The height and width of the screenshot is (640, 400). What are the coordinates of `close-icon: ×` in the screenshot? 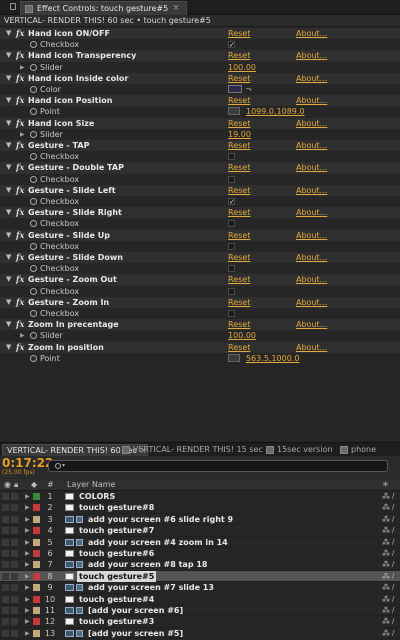 It's located at (176, 8).